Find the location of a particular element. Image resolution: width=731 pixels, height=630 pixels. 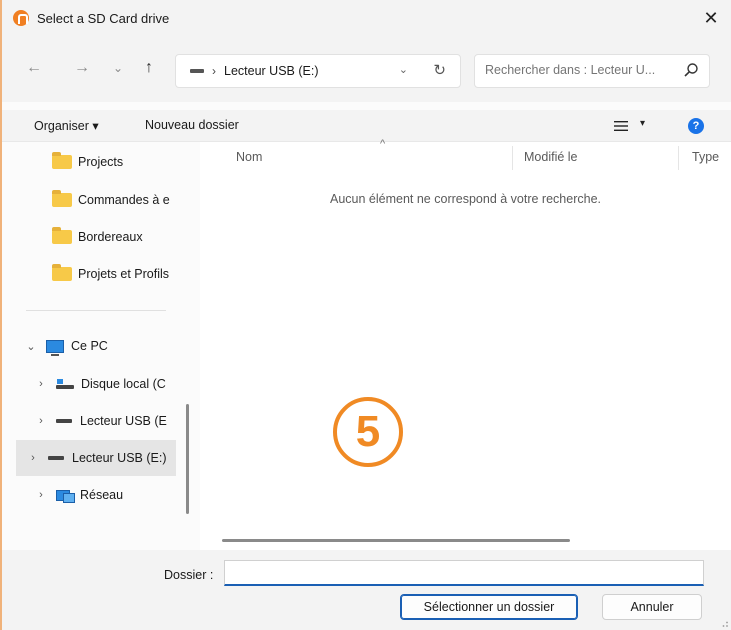

sidebar-item-bordereaux: Bordereaux is located at coordinates (122, 237).